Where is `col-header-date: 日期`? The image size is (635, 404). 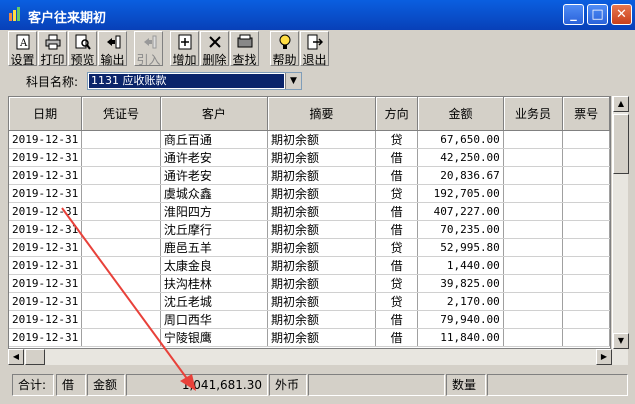
col-header-date: 日期 is located at coordinates (46, 114).